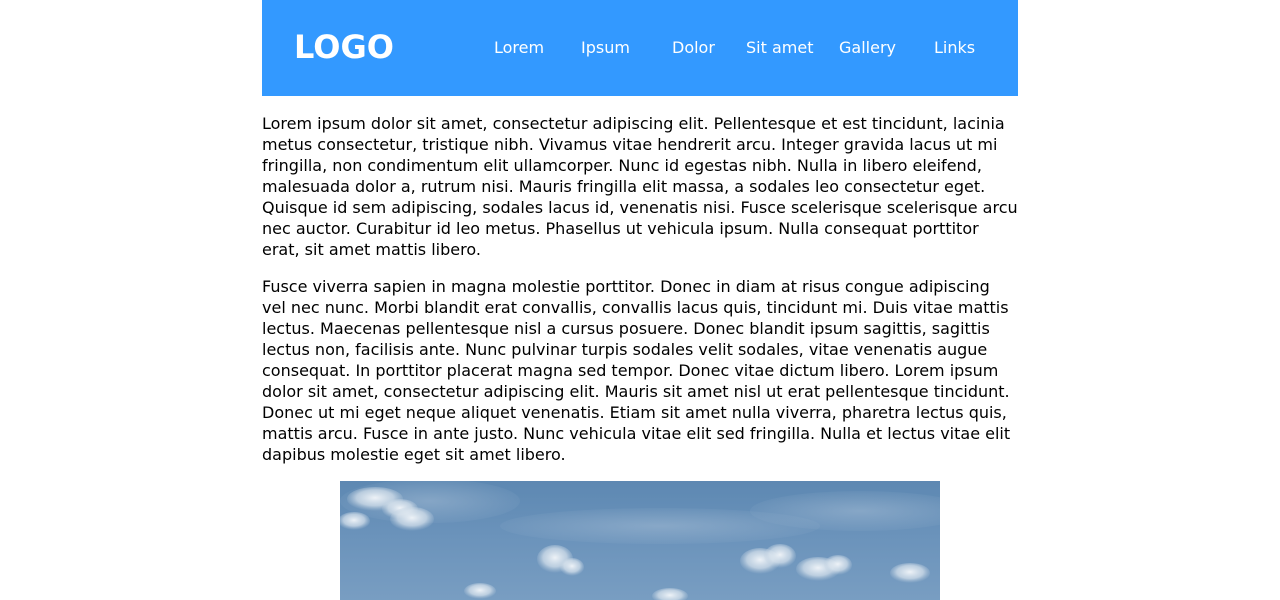 This screenshot has width=1280, height=600. Describe the element at coordinates (605, 48) in the screenshot. I see `nav-item-ipsum: Ipsum` at that location.